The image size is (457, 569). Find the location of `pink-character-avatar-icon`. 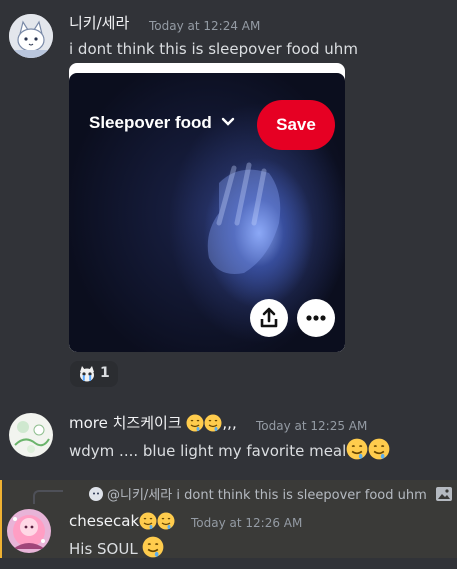

pink-character-avatar-icon is located at coordinates (29, 531).